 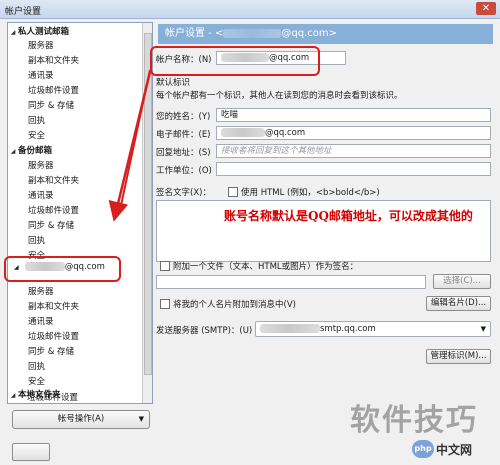 I want to click on tree-group-label: 备份邮箱, so click(x=35, y=151).